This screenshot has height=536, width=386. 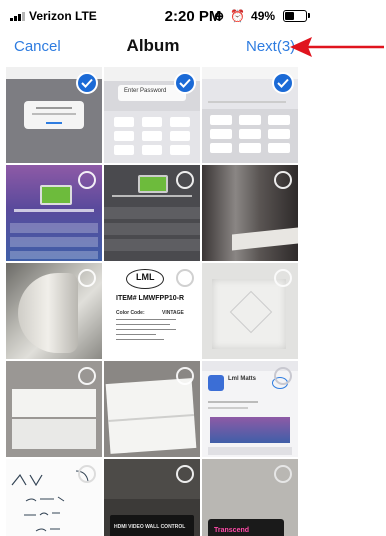 I want to click on color-code-label: Color Code:, so click(x=130, y=313).